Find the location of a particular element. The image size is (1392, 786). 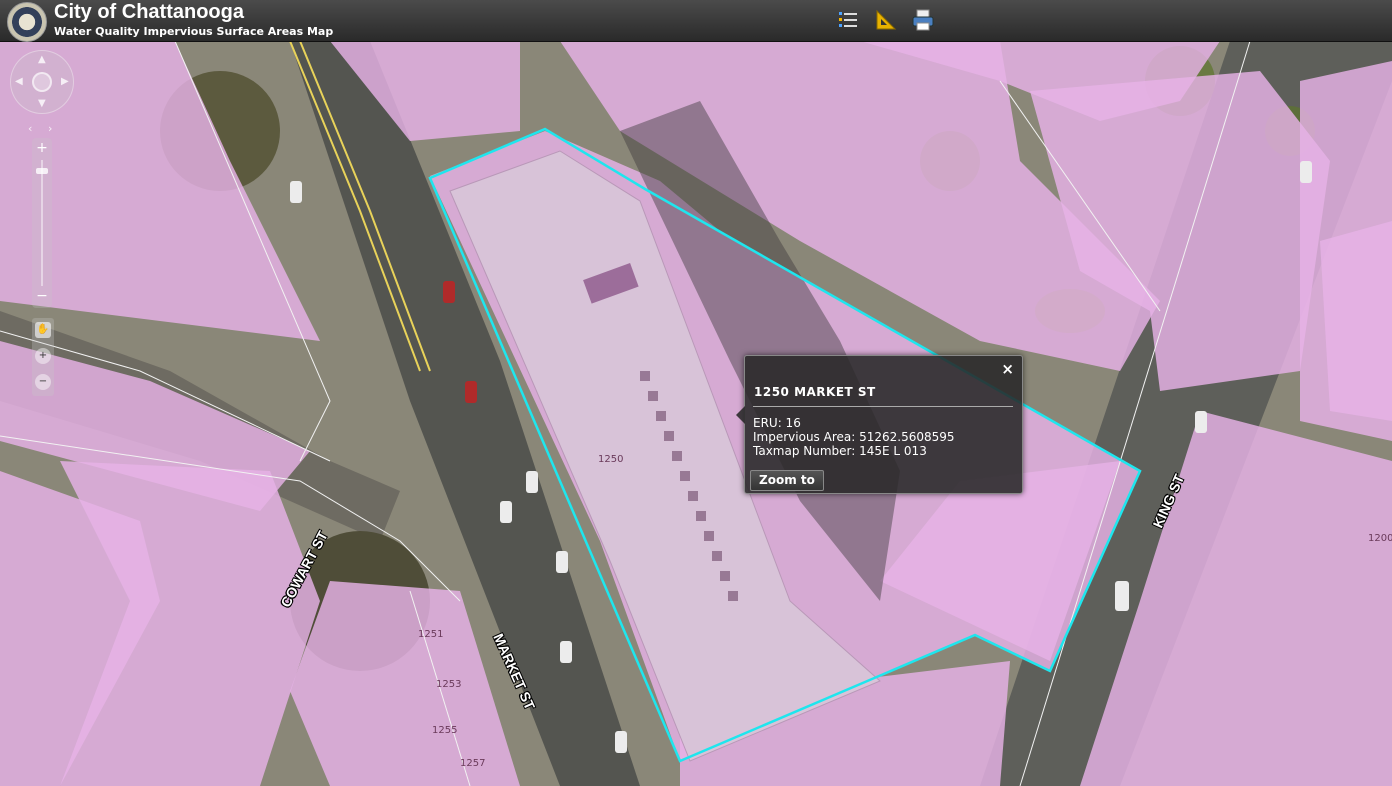

zoom-to-button: Zoom to is located at coordinates (787, 480).